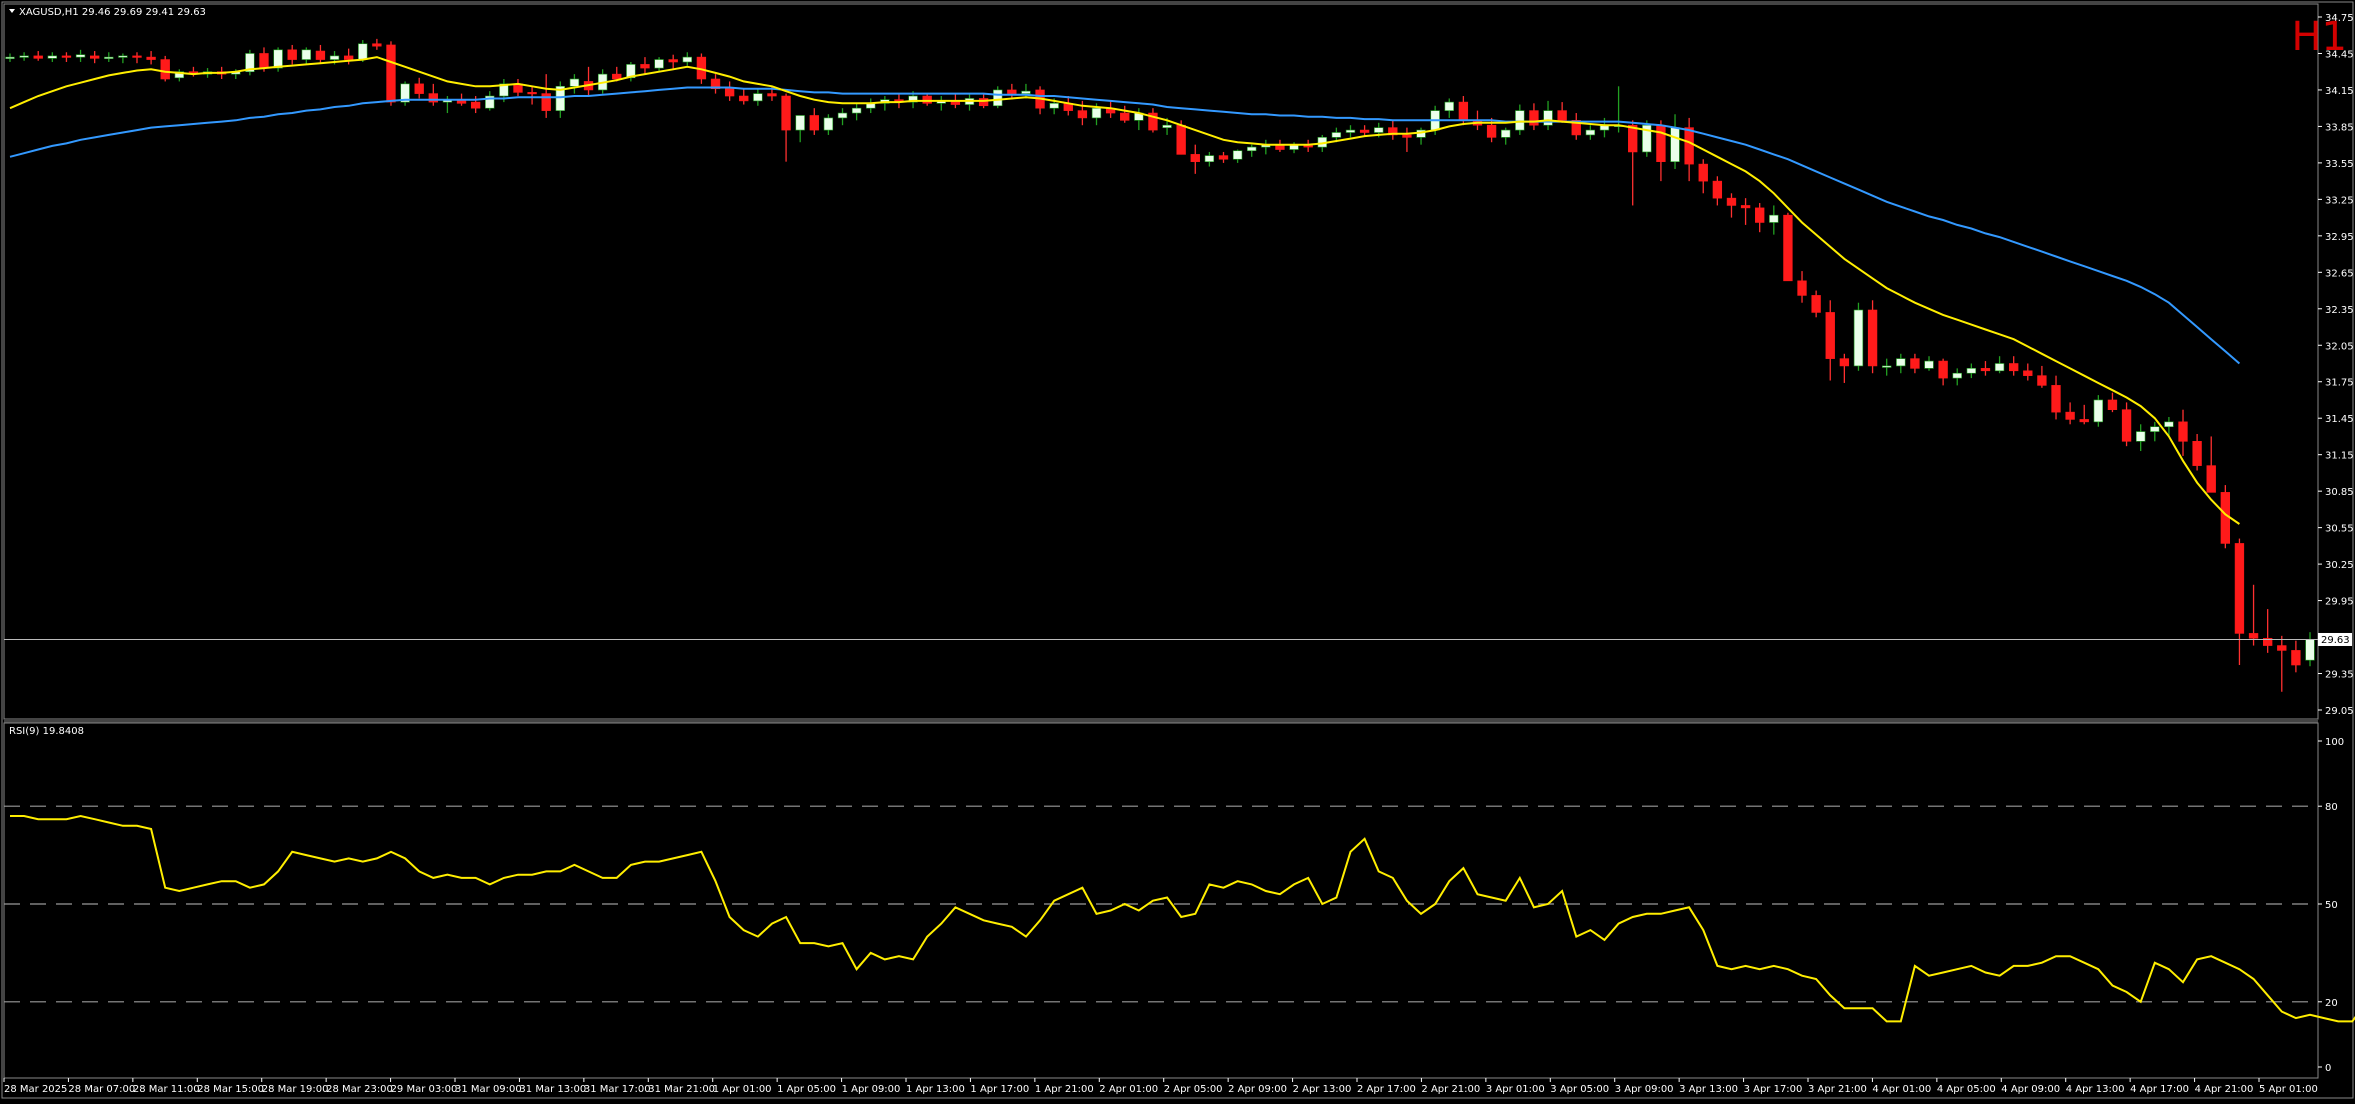 The height and width of the screenshot is (1104, 2355). I want to click on rsi-tick-label: 100, so click(2334, 742).